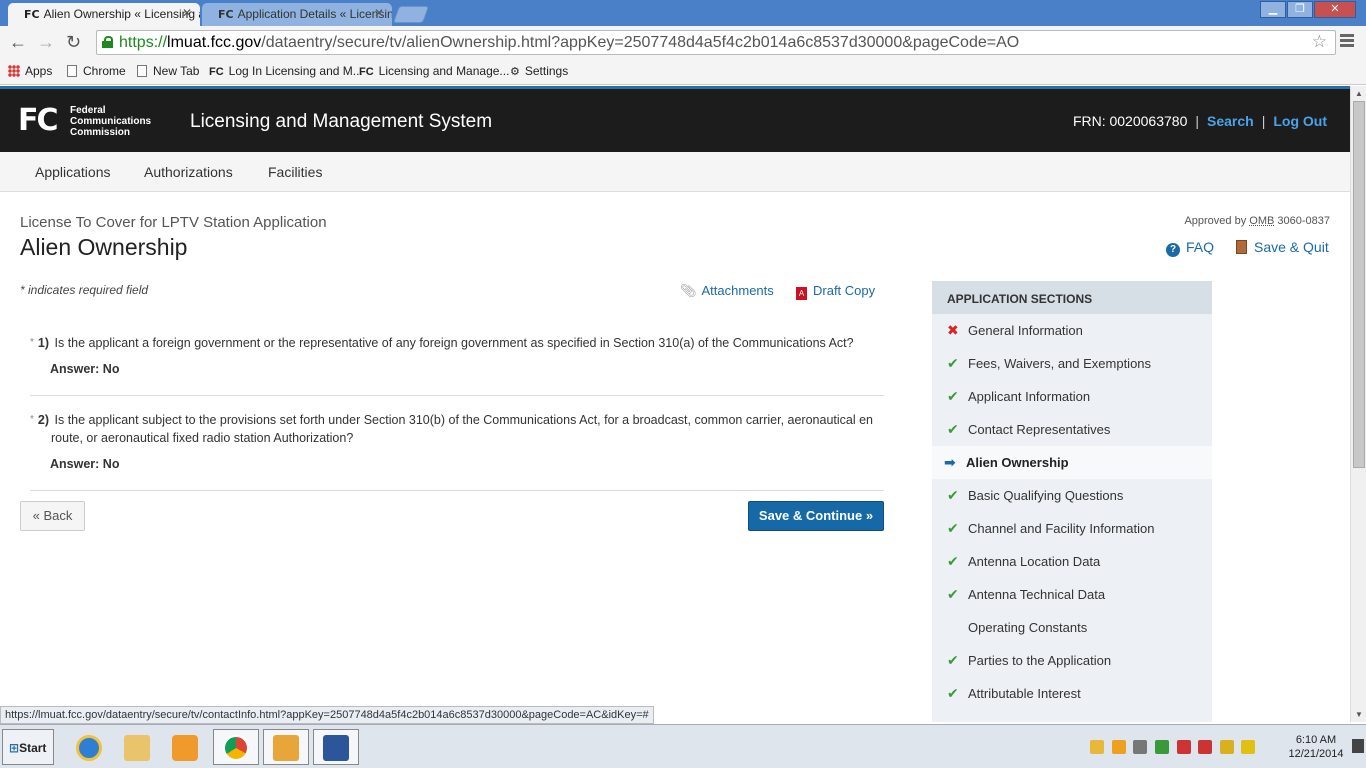 Image resolution: width=1366 pixels, height=768 pixels. Describe the element at coordinates (1072, 396) in the screenshot. I see `section-item: ✔ Applicant Information` at that location.